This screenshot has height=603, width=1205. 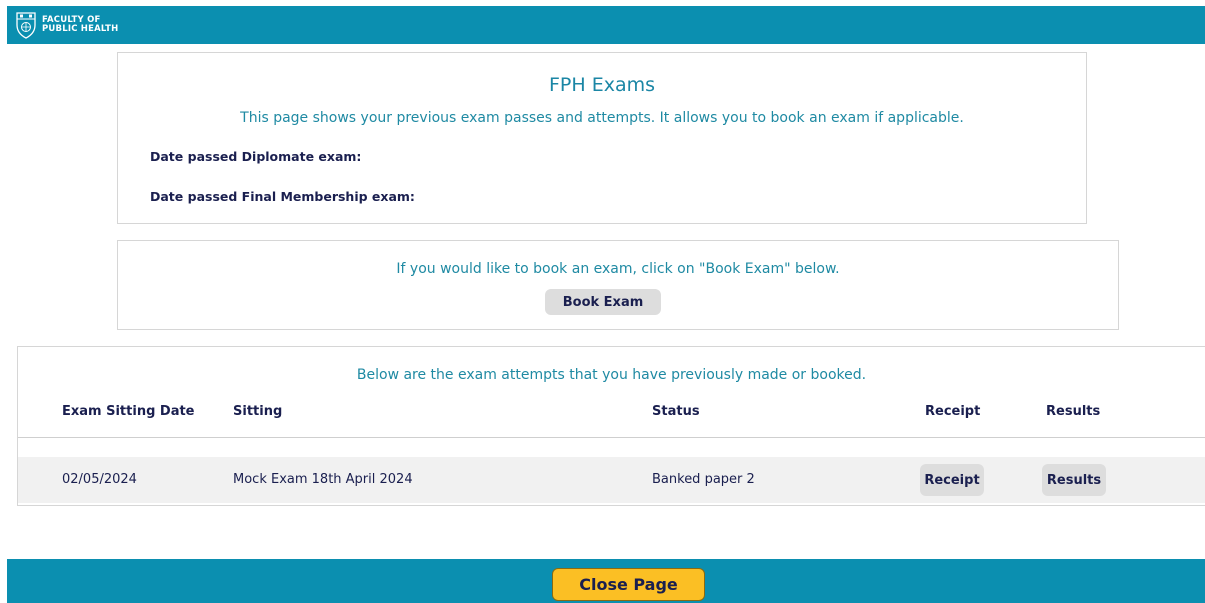 I want to click on top-bar: FACULTY OF PUBLIC HEALTH, so click(x=606, y=25).